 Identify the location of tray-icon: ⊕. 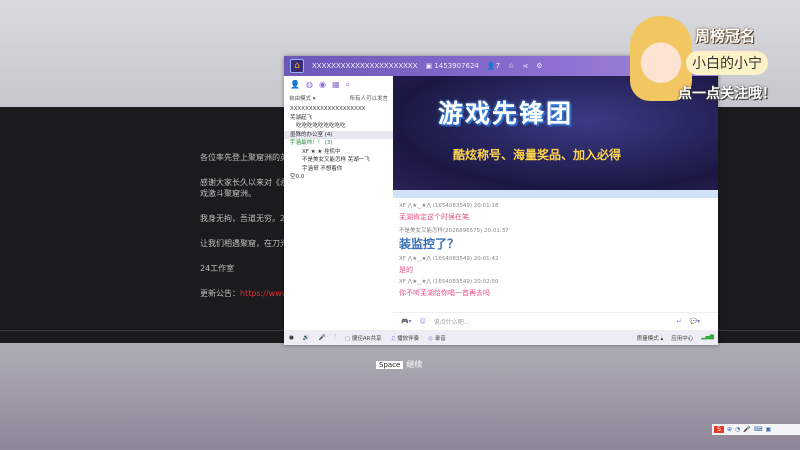
(729, 429).